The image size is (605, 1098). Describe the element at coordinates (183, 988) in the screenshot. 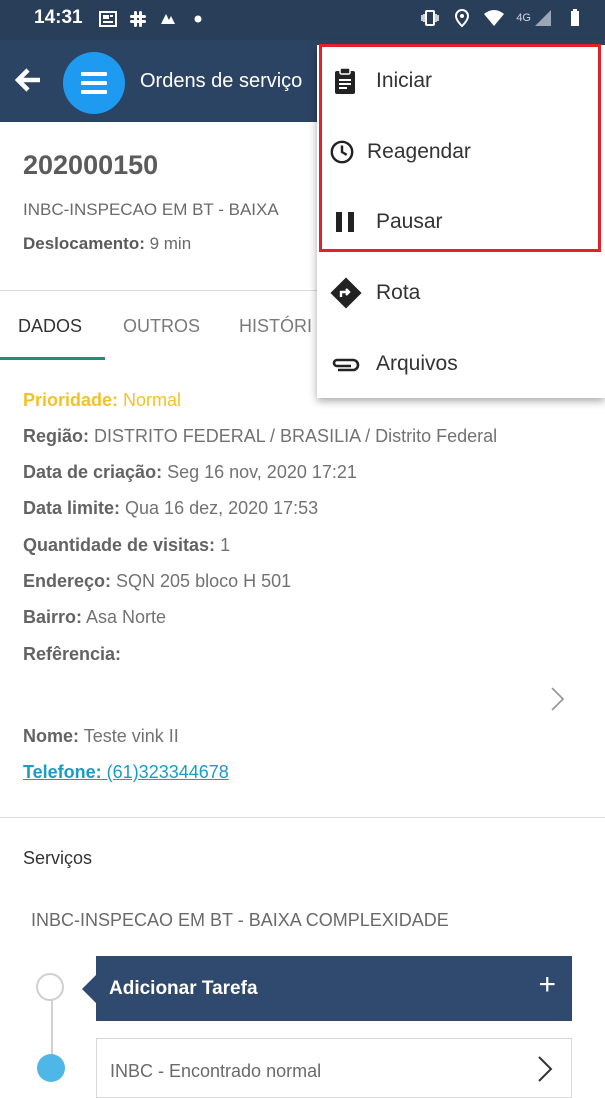

I see `add-task-label: Adicionar Tarefa` at that location.